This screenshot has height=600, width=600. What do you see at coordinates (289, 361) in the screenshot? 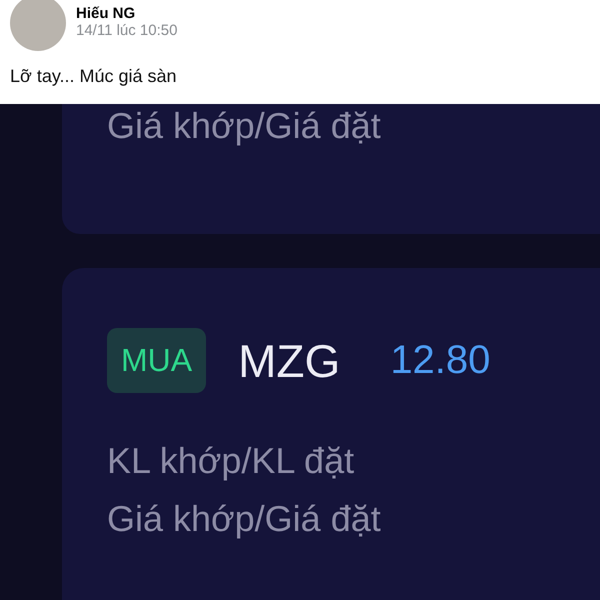
I see `stock-symbol: MZG` at bounding box center [289, 361].